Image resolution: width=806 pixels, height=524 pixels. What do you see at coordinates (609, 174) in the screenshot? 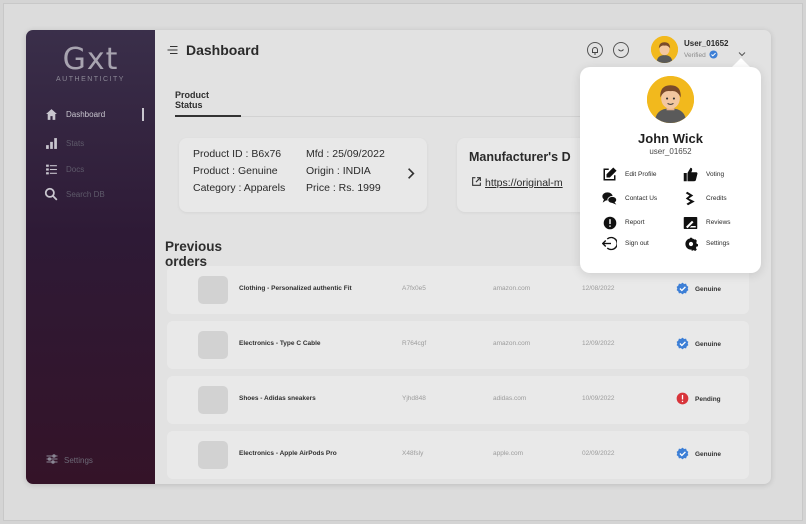
I see `edit-icon` at bounding box center [609, 174].